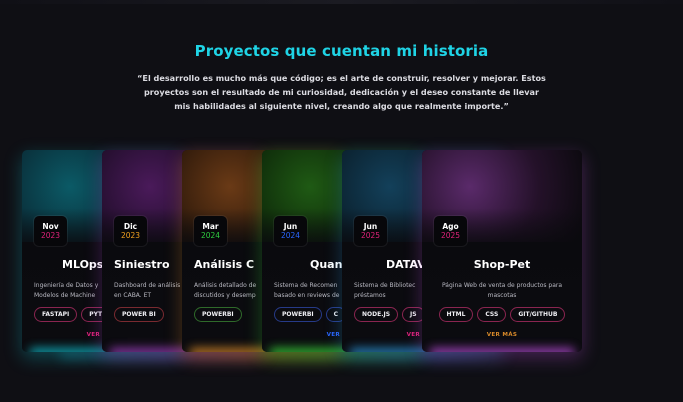 The image size is (683, 402). I want to click on date-badge: Jun 2024, so click(290, 231).